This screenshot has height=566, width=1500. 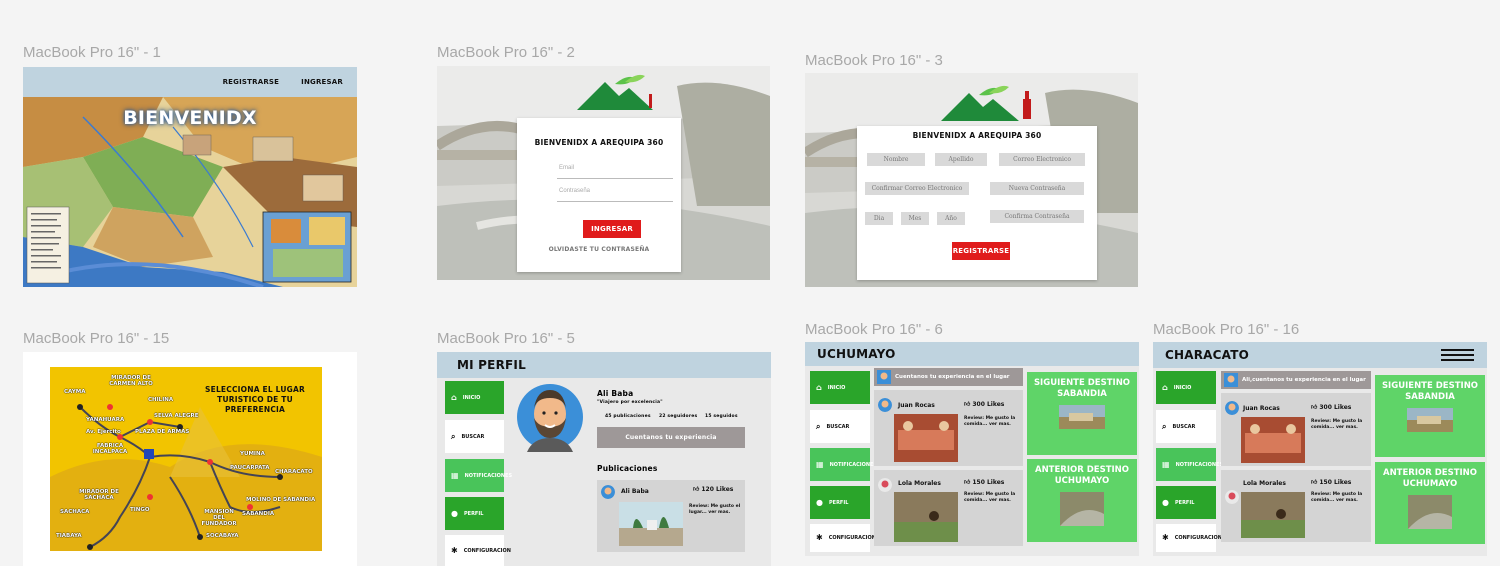 I want to click on place-mansion-del-fundador: MANSION DEL FUNDADOR, so click(x=219, y=518).